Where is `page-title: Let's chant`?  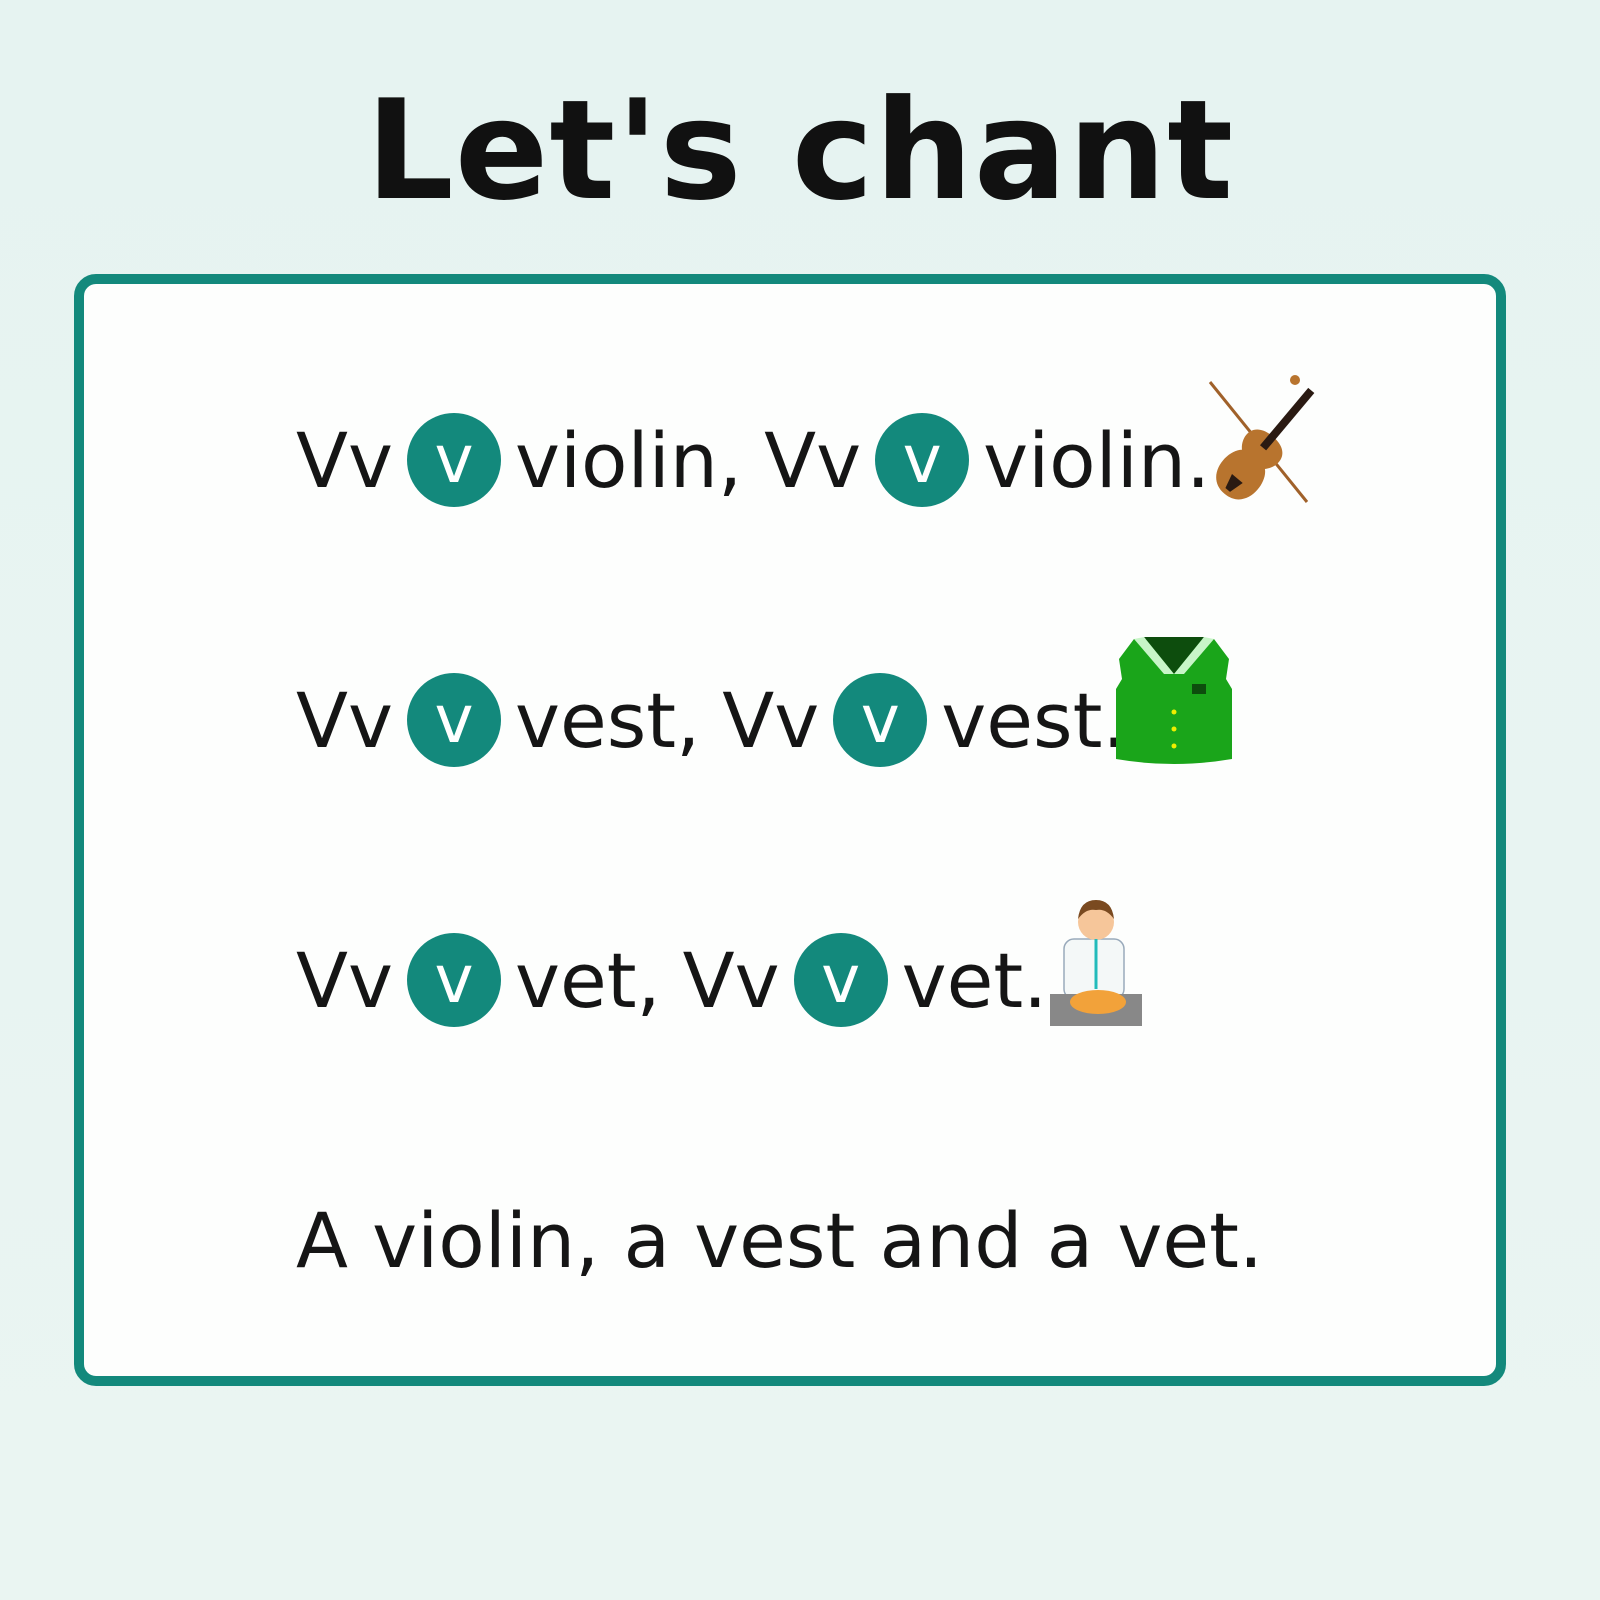
page-title: Let's chant is located at coordinates (800, 150).